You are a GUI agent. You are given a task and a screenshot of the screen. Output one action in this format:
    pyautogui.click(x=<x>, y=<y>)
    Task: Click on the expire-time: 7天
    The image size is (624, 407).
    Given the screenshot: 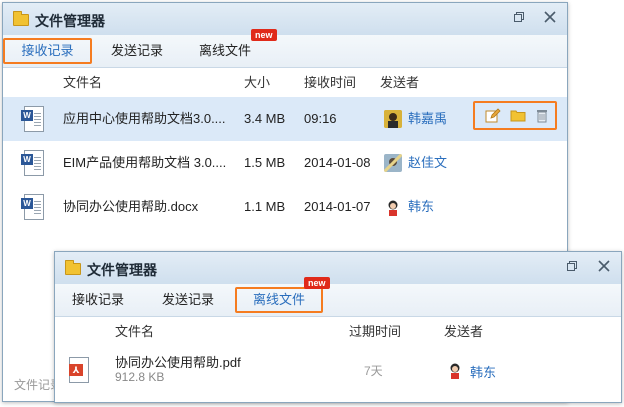 What is the action you would take?
    pyautogui.click(x=373, y=371)
    